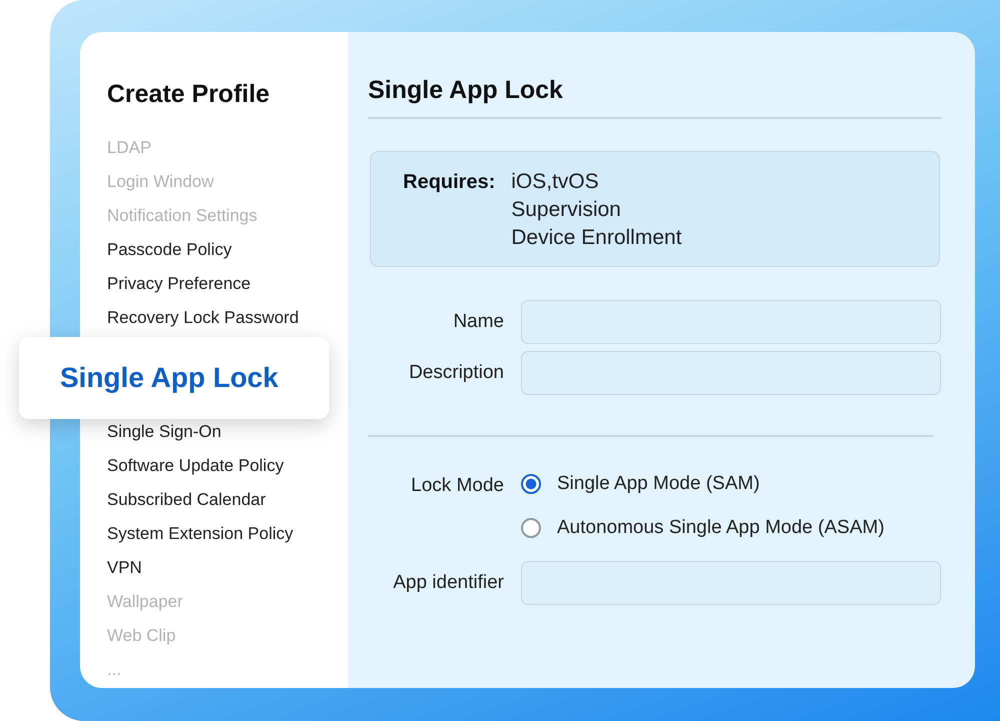 This screenshot has width=1000, height=721. Describe the element at coordinates (466, 90) in the screenshot. I see `page-title: Single App Lock` at that location.